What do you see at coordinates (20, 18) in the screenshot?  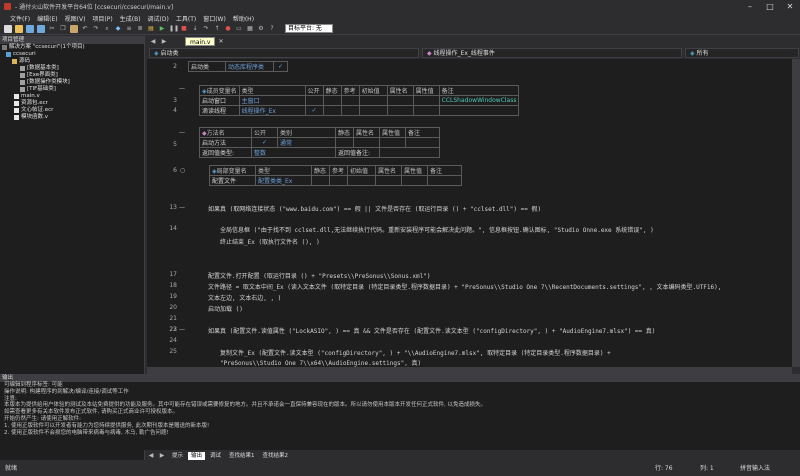 I see `menu-file: 文件(F)` at bounding box center [20, 18].